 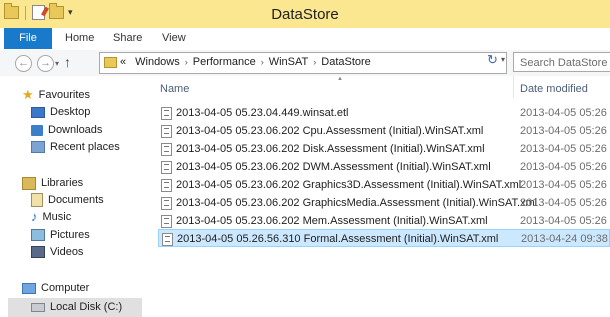 I want to click on nav-music: ♪ Music, so click(x=51, y=217).